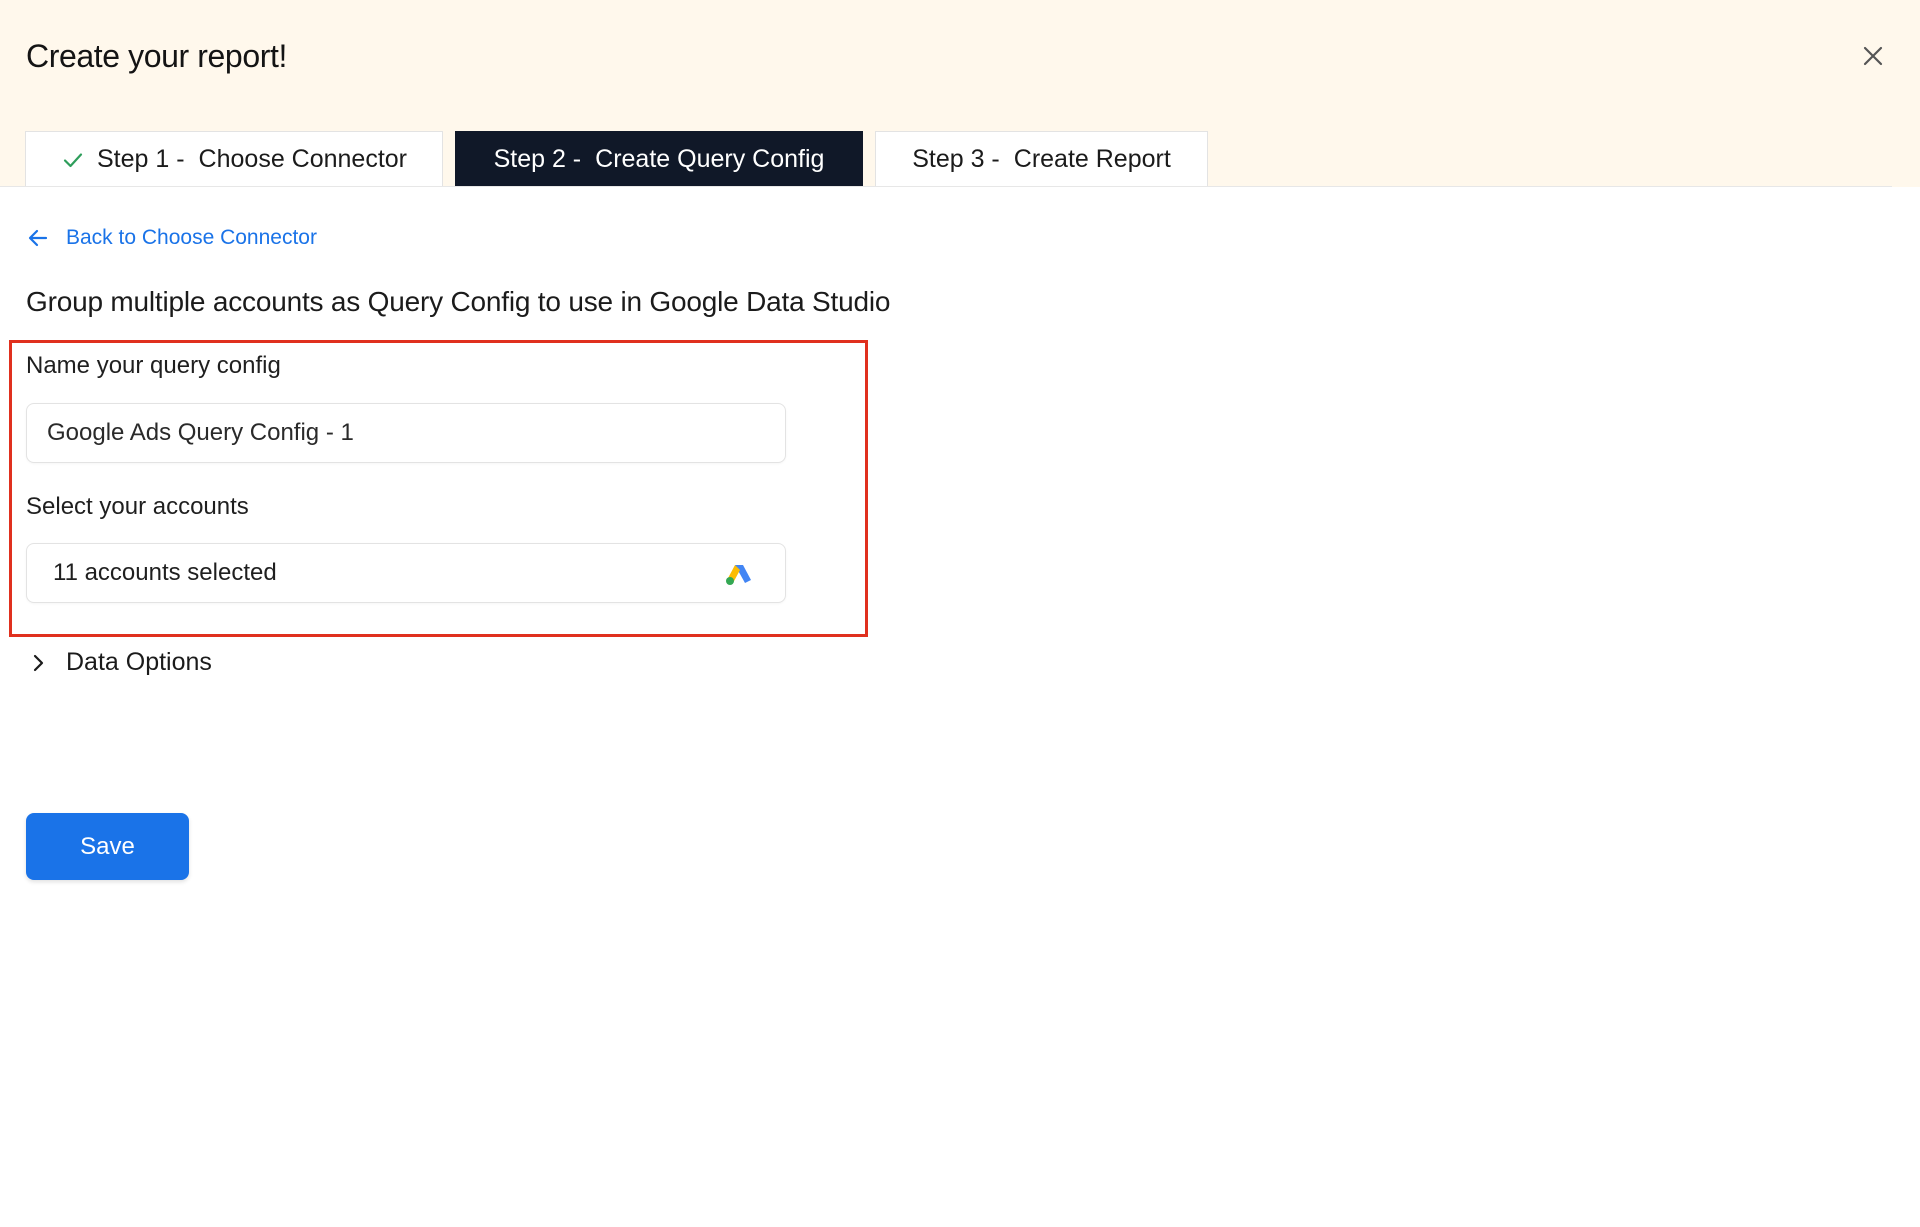  I want to click on tab-step-number: Step 1 -, so click(140, 159).